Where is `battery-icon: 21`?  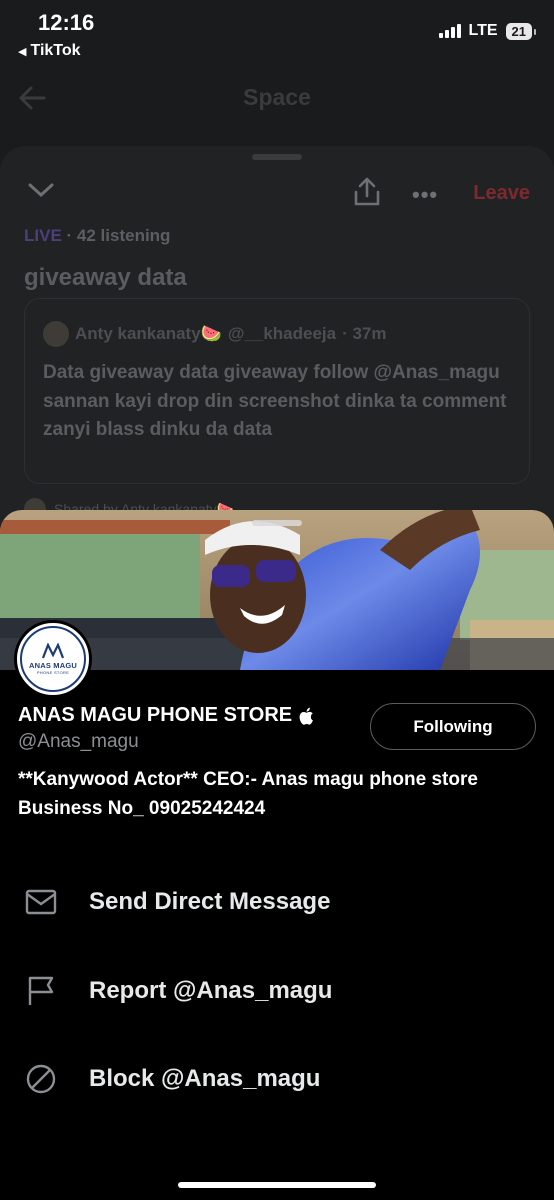
battery-icon: 21 is located at coordinates (521, 31).